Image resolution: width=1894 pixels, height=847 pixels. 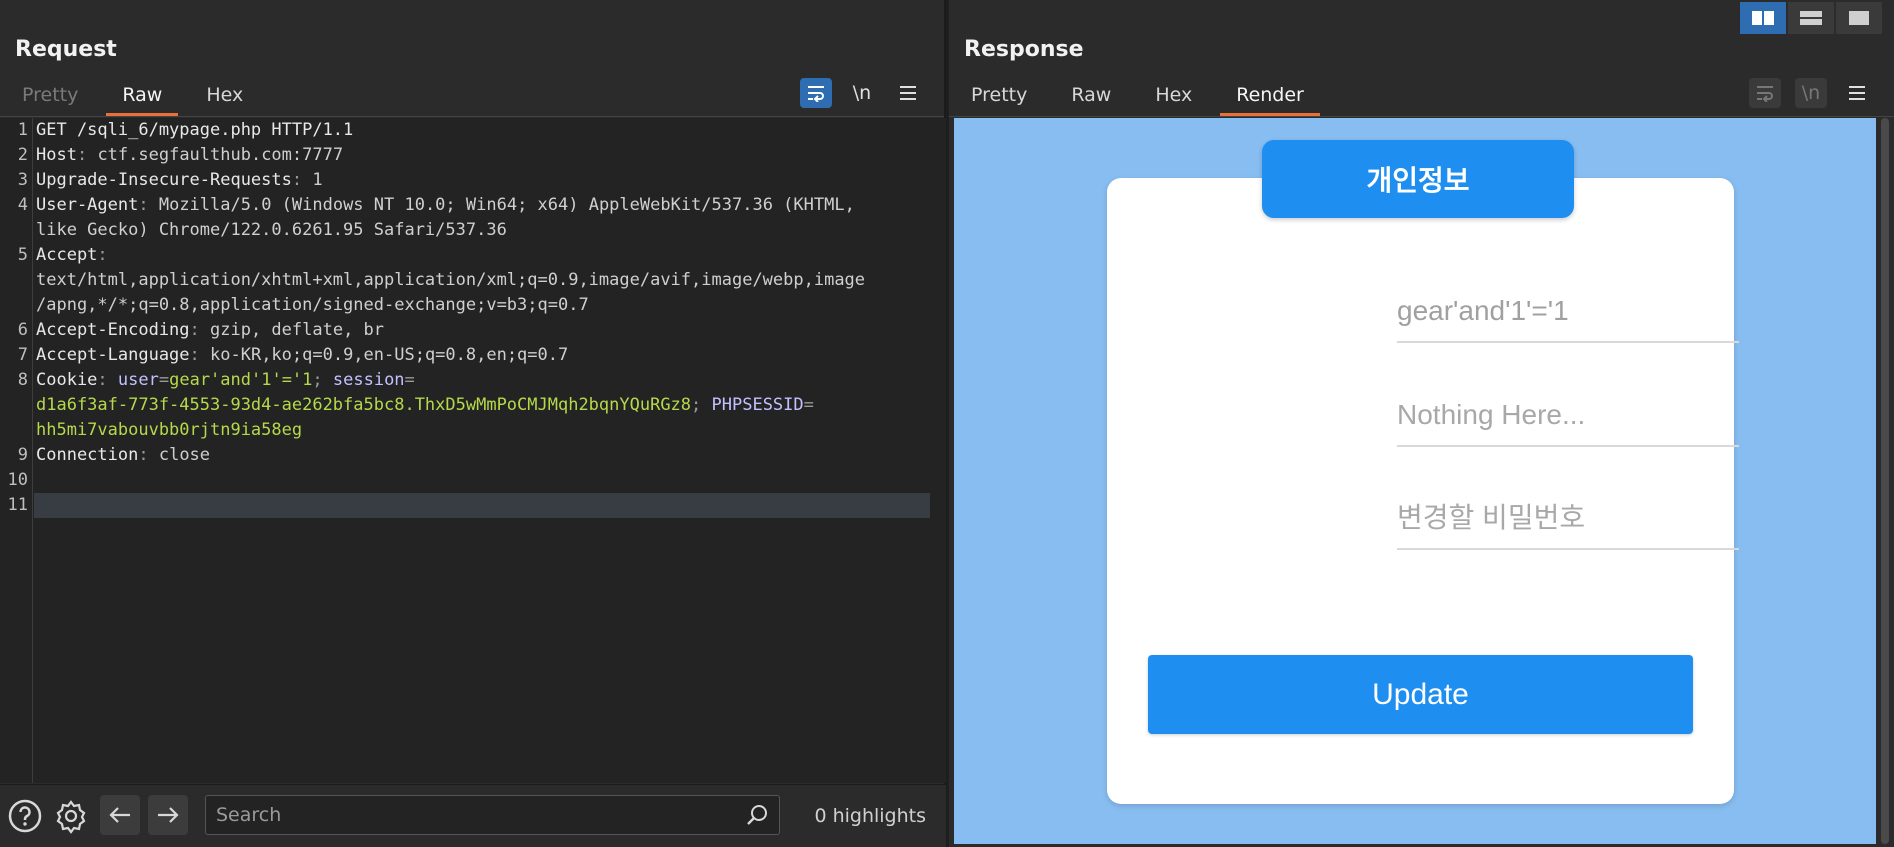 What do you see at coordinates (757, 817) in the screenshot?
I see `search-icon` at bounding box center [757, 817].